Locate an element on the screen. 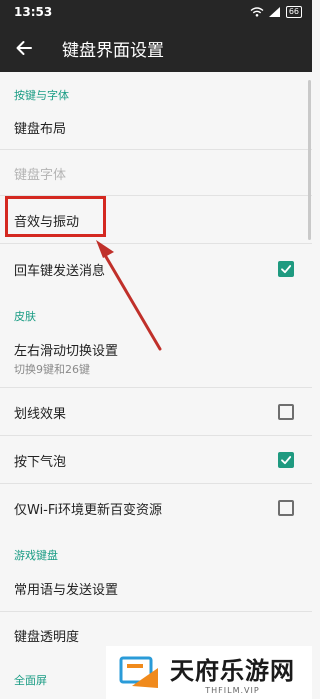  setting-label: 按下气泡 is located at coordinates (40, 462).